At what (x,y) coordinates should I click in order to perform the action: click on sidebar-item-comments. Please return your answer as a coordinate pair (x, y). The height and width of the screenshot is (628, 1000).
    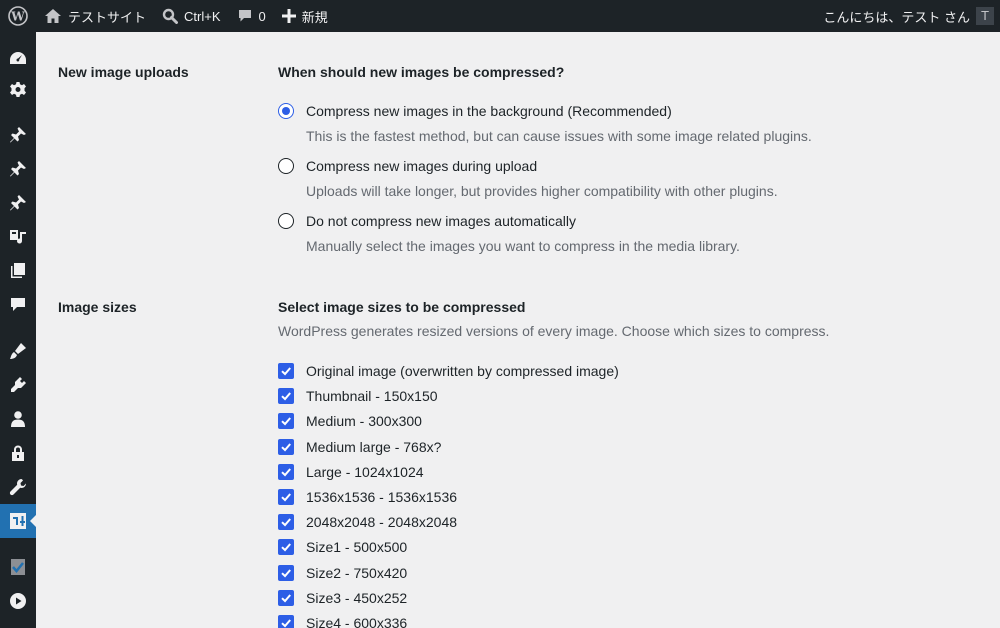
    Looking at the image, I should click on (18, 305).